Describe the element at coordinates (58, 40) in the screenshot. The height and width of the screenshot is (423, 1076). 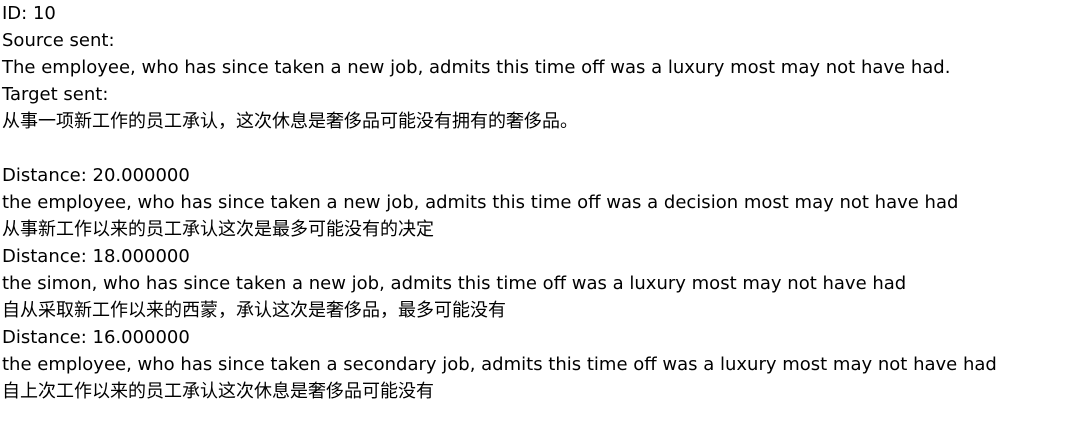
I see `source-label: Source sent:` at that location.